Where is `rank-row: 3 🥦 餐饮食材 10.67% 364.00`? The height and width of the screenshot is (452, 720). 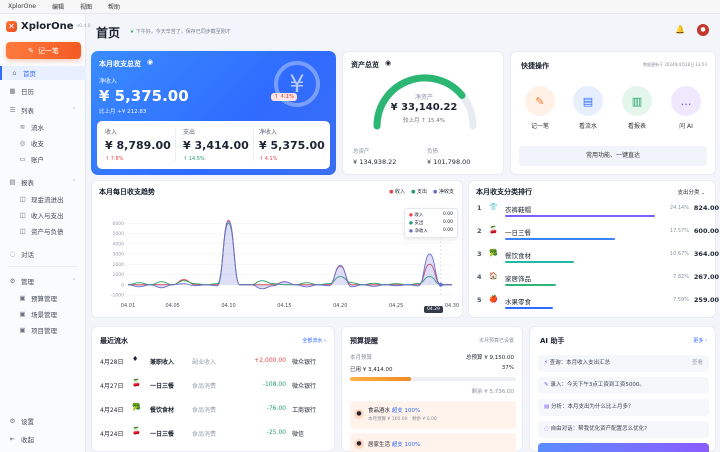 rank-row: 3 🥦 餐饮食材 10.67% 364.00 is located at coordinates (598, 257).